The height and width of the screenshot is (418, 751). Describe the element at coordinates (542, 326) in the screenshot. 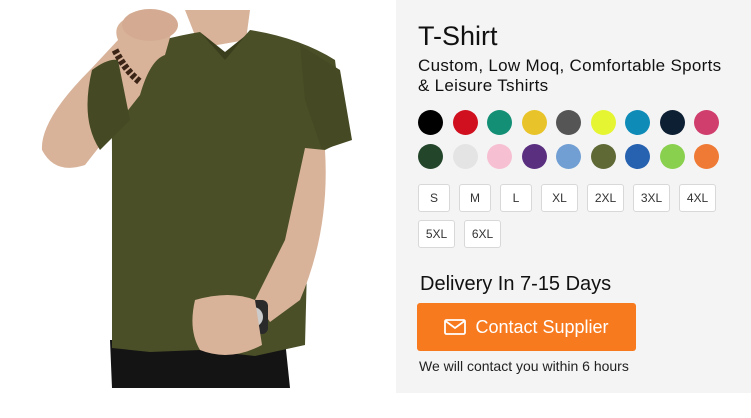

I see `contact-supplier-label: Contact Supplier` at that location.